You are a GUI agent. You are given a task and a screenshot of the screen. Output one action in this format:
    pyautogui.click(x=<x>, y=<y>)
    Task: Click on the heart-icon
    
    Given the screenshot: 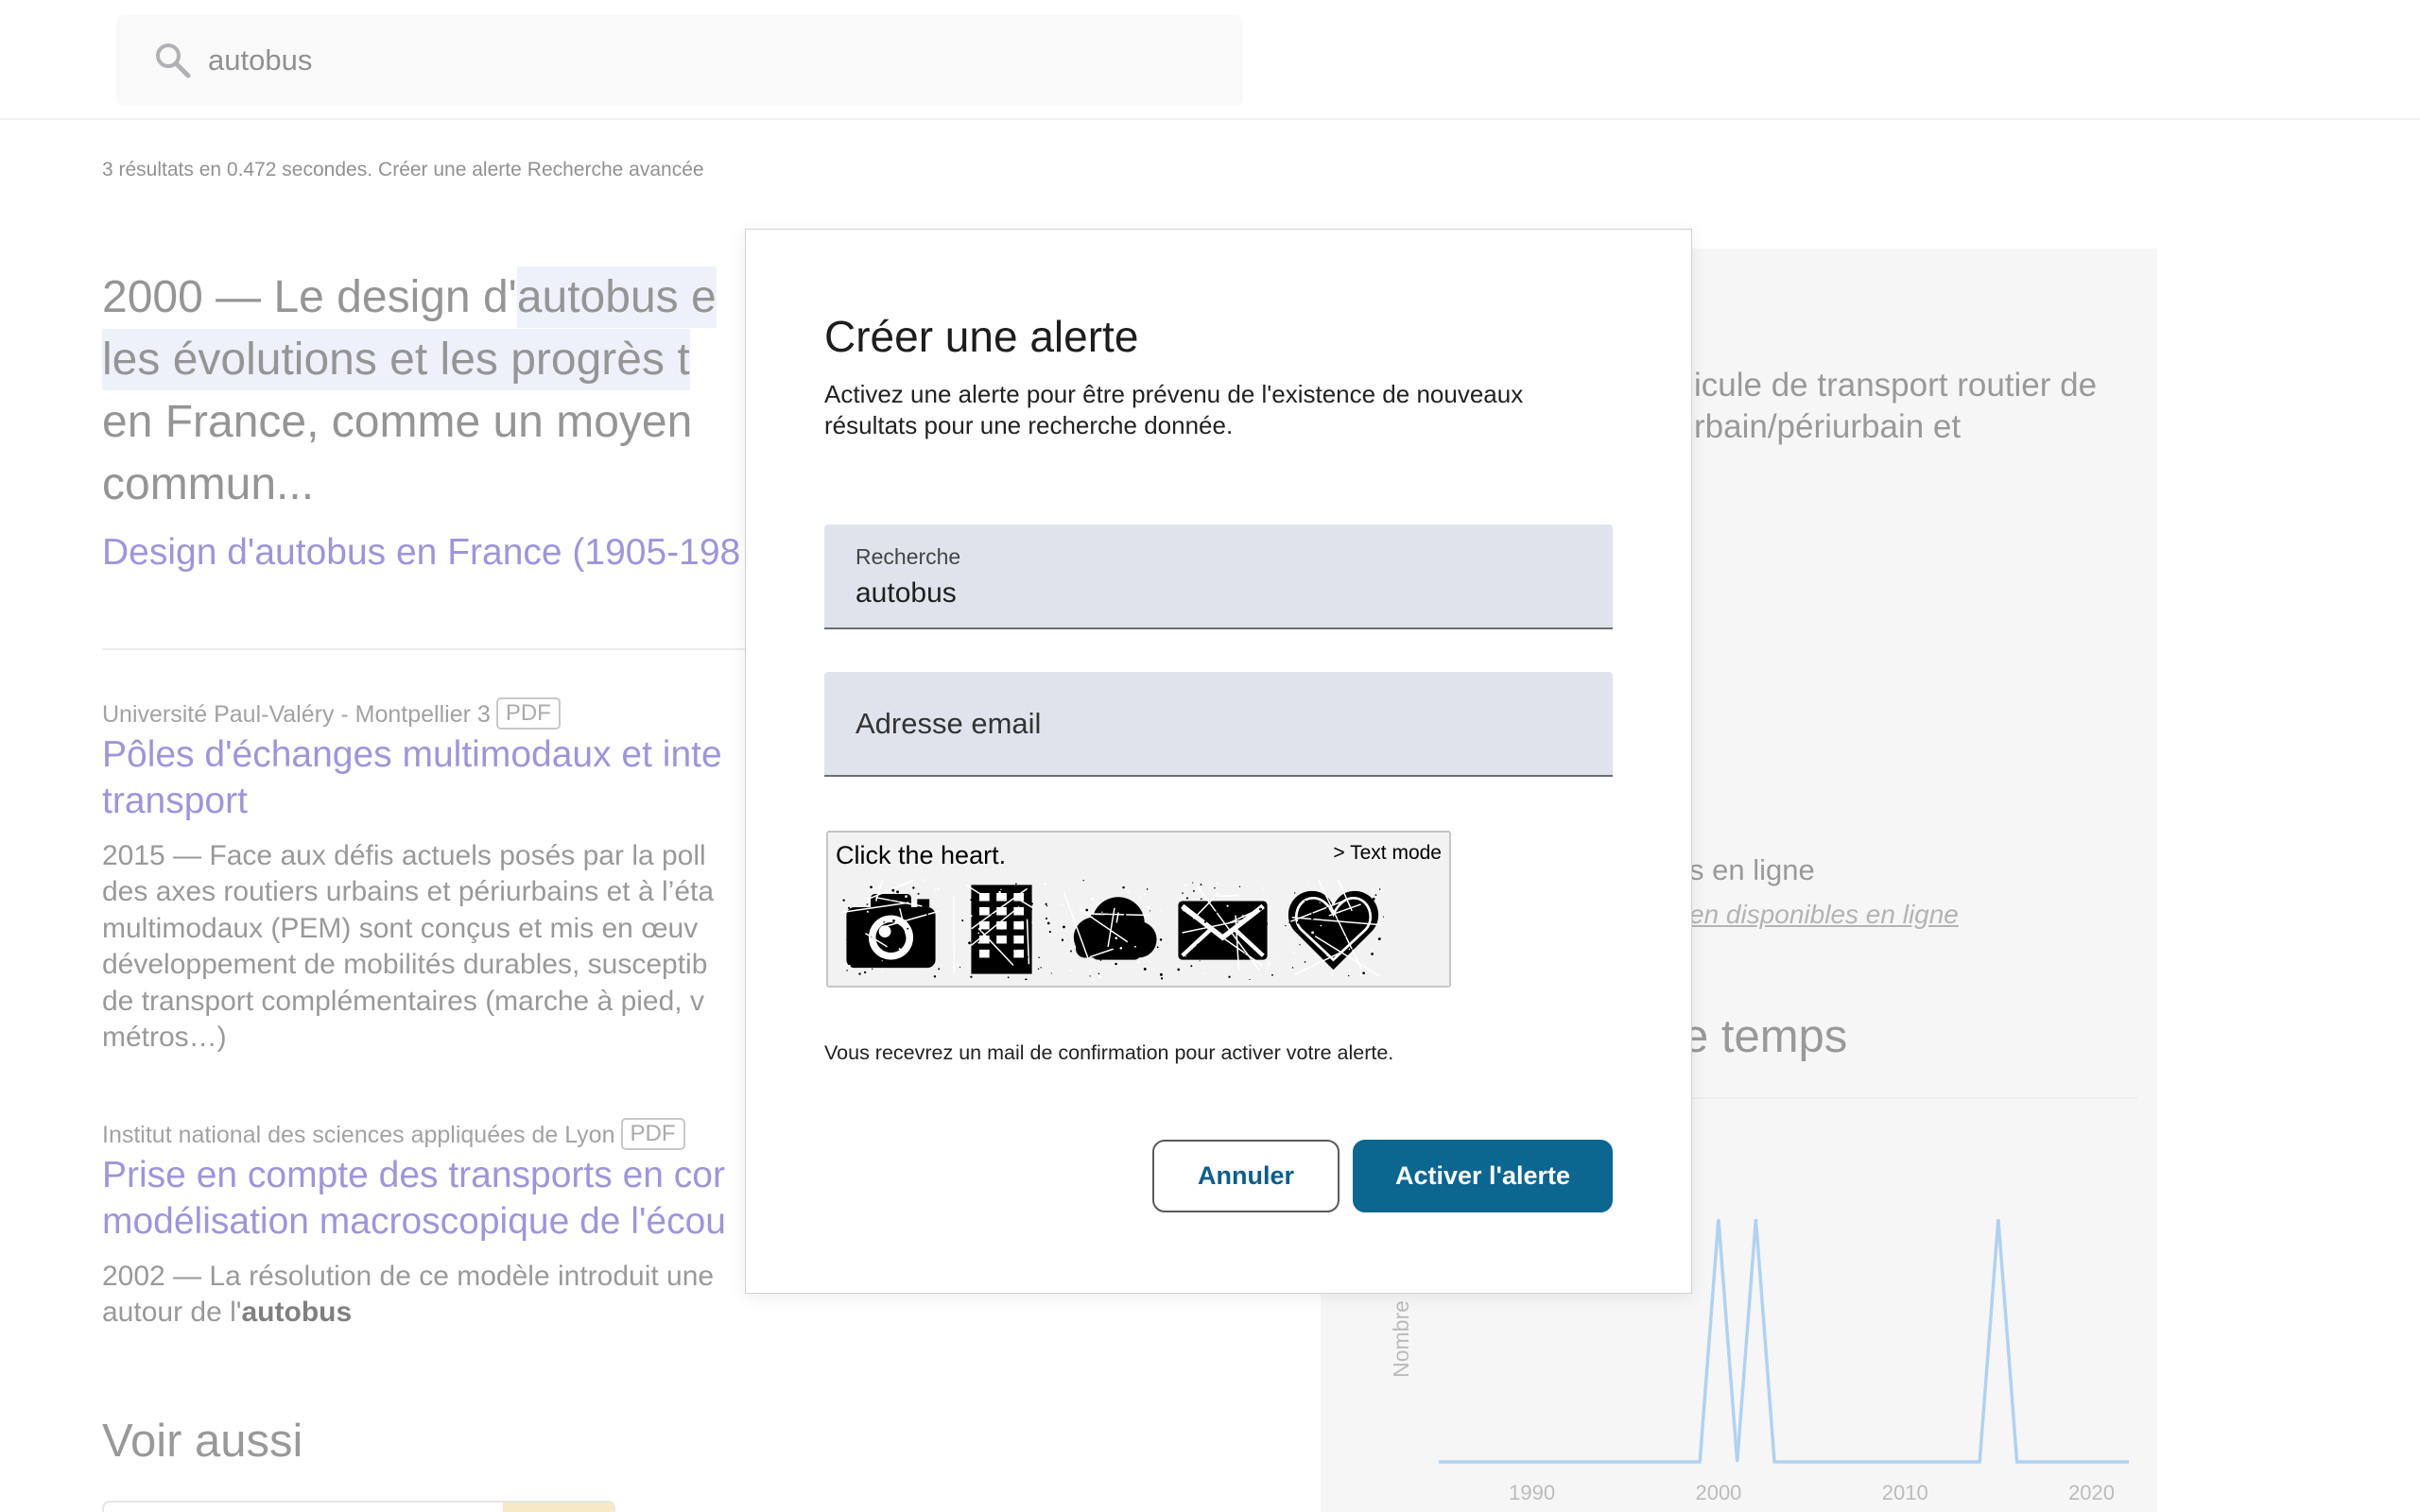 What is the action you would take?
    pyautogui.click(x=1333, y=929)
    